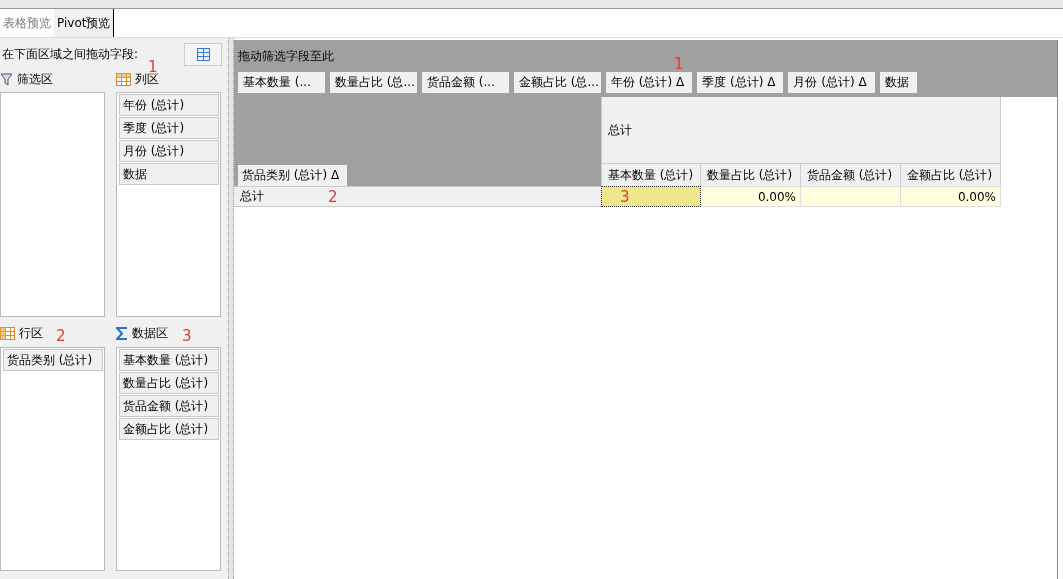 The image size is (1063, 579). What do you see at coordinates (831, 82) in the screenshot?
I see `field-button: 月份 (总计) Δ` at bounding box center [831, 82].